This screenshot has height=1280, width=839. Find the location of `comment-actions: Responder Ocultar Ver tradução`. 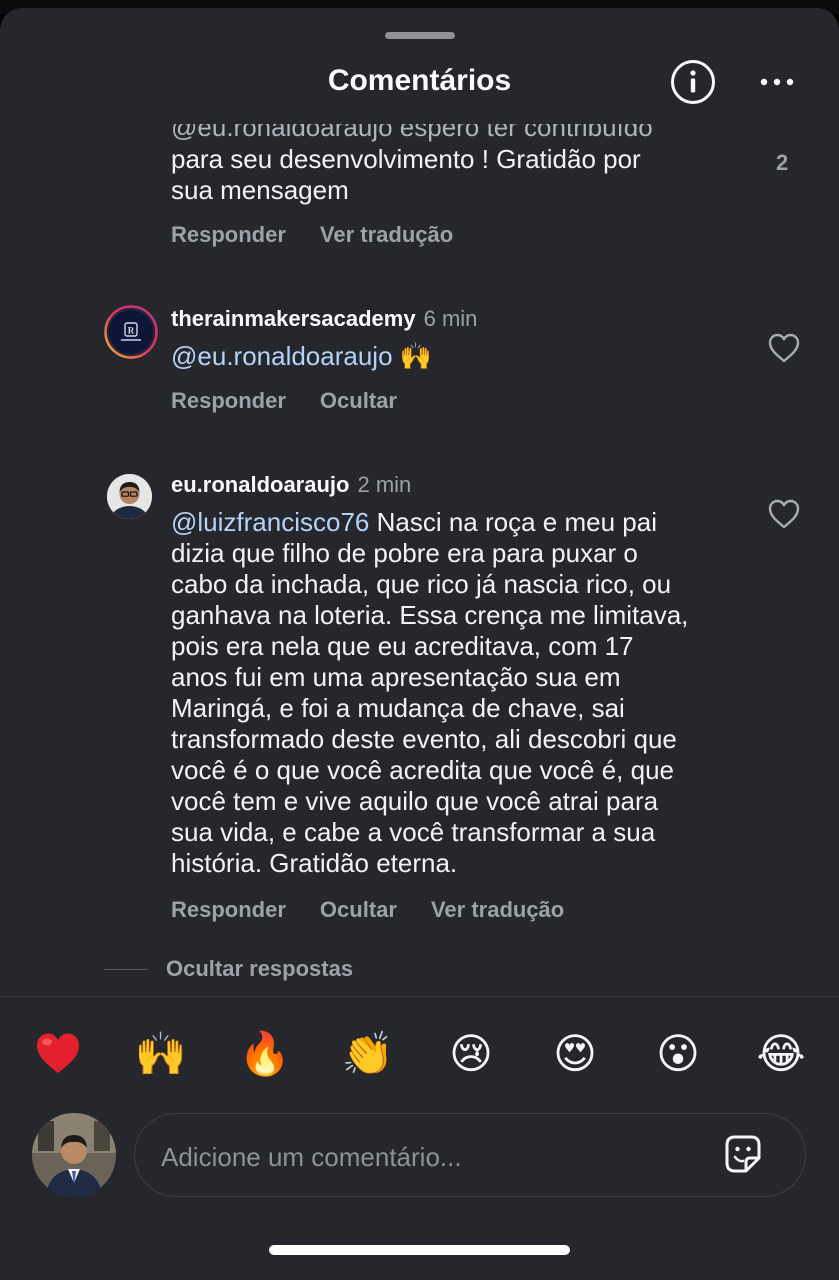

comment-actions: Responder Ocultar Ver tradução is located at coordinates (367, 910).